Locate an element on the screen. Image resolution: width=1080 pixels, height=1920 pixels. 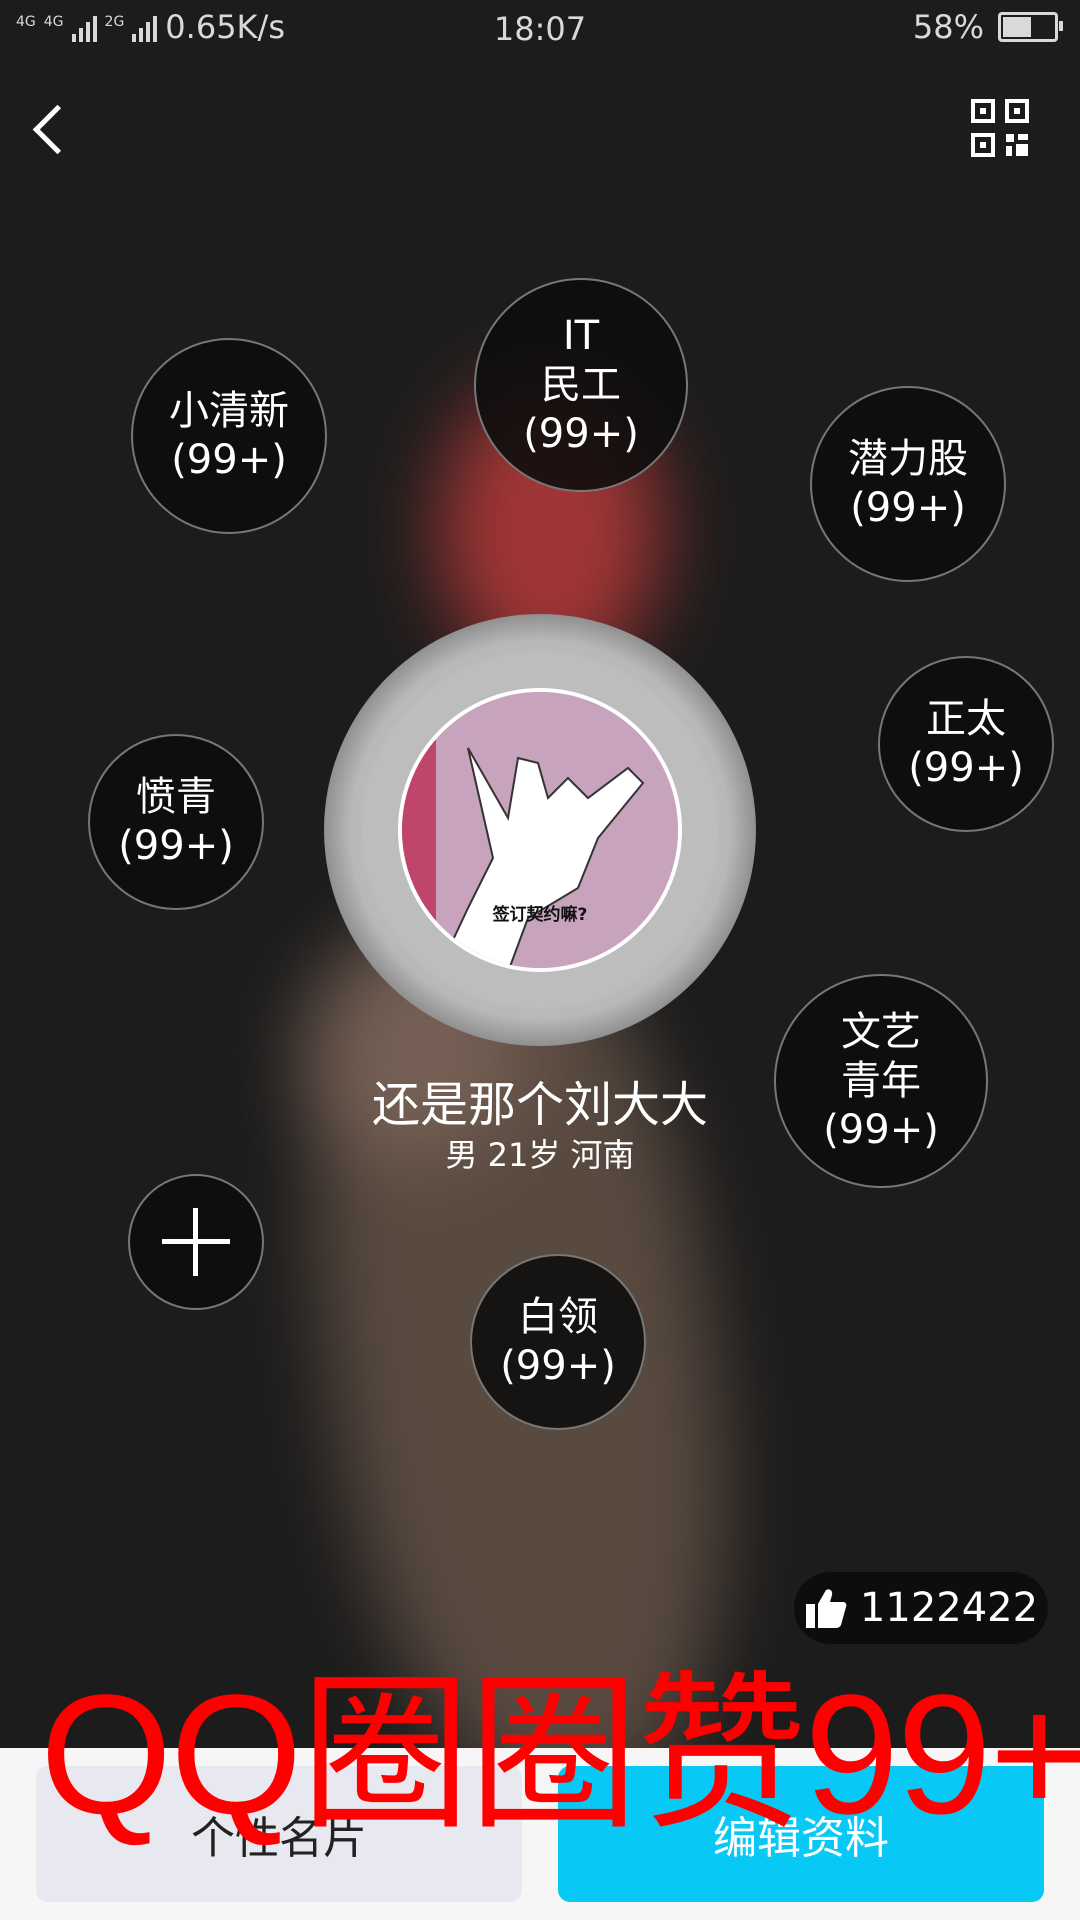
tag-bubble-xiaoqingxin: 小清新 (99+) is located at coordinates (229, 436).